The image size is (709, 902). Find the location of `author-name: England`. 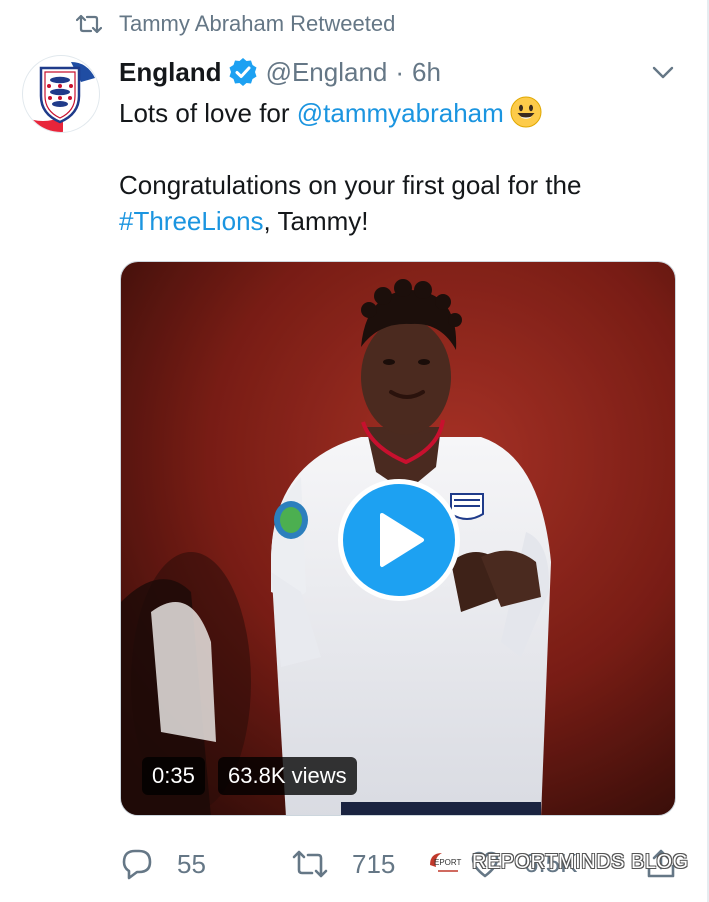

author-name: England is located at coordinates (170, 72).